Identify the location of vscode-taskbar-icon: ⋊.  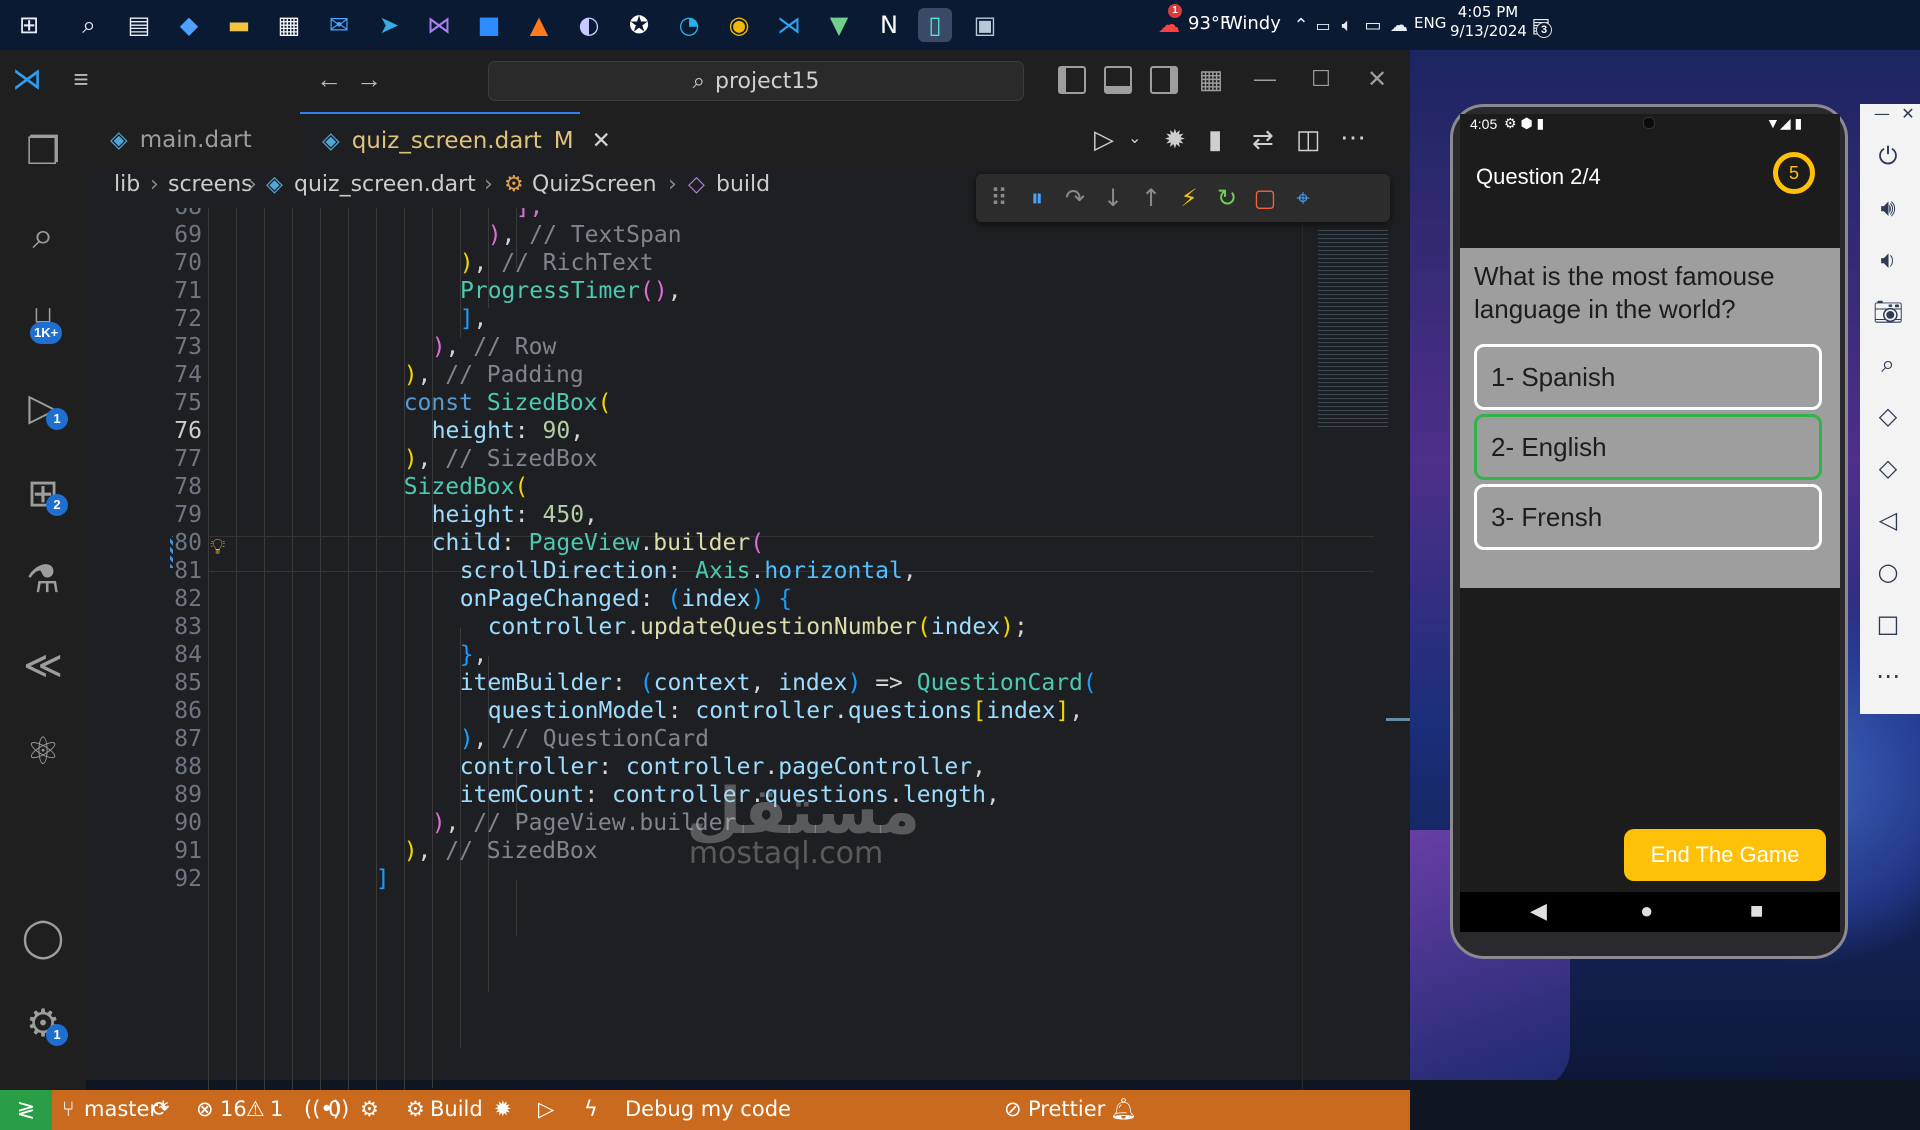
(789, 25).